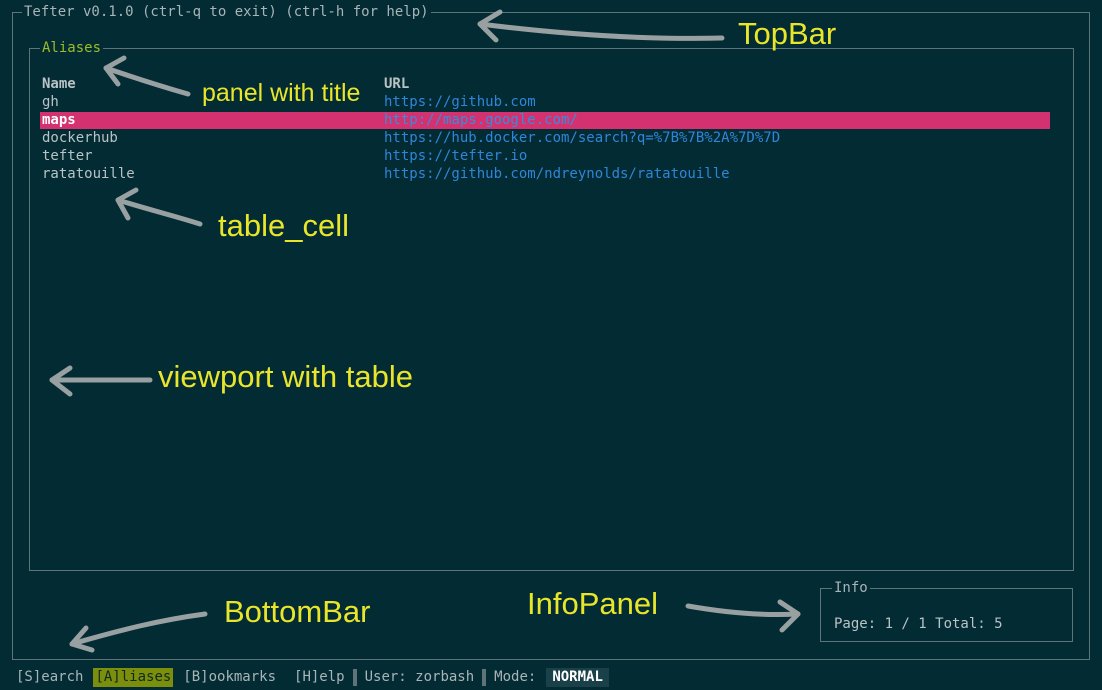 The width and height of the screenshot is (1102, 690). I want to click on table-cell-url-selected: http://maps.google.com/, so click(481, 120).